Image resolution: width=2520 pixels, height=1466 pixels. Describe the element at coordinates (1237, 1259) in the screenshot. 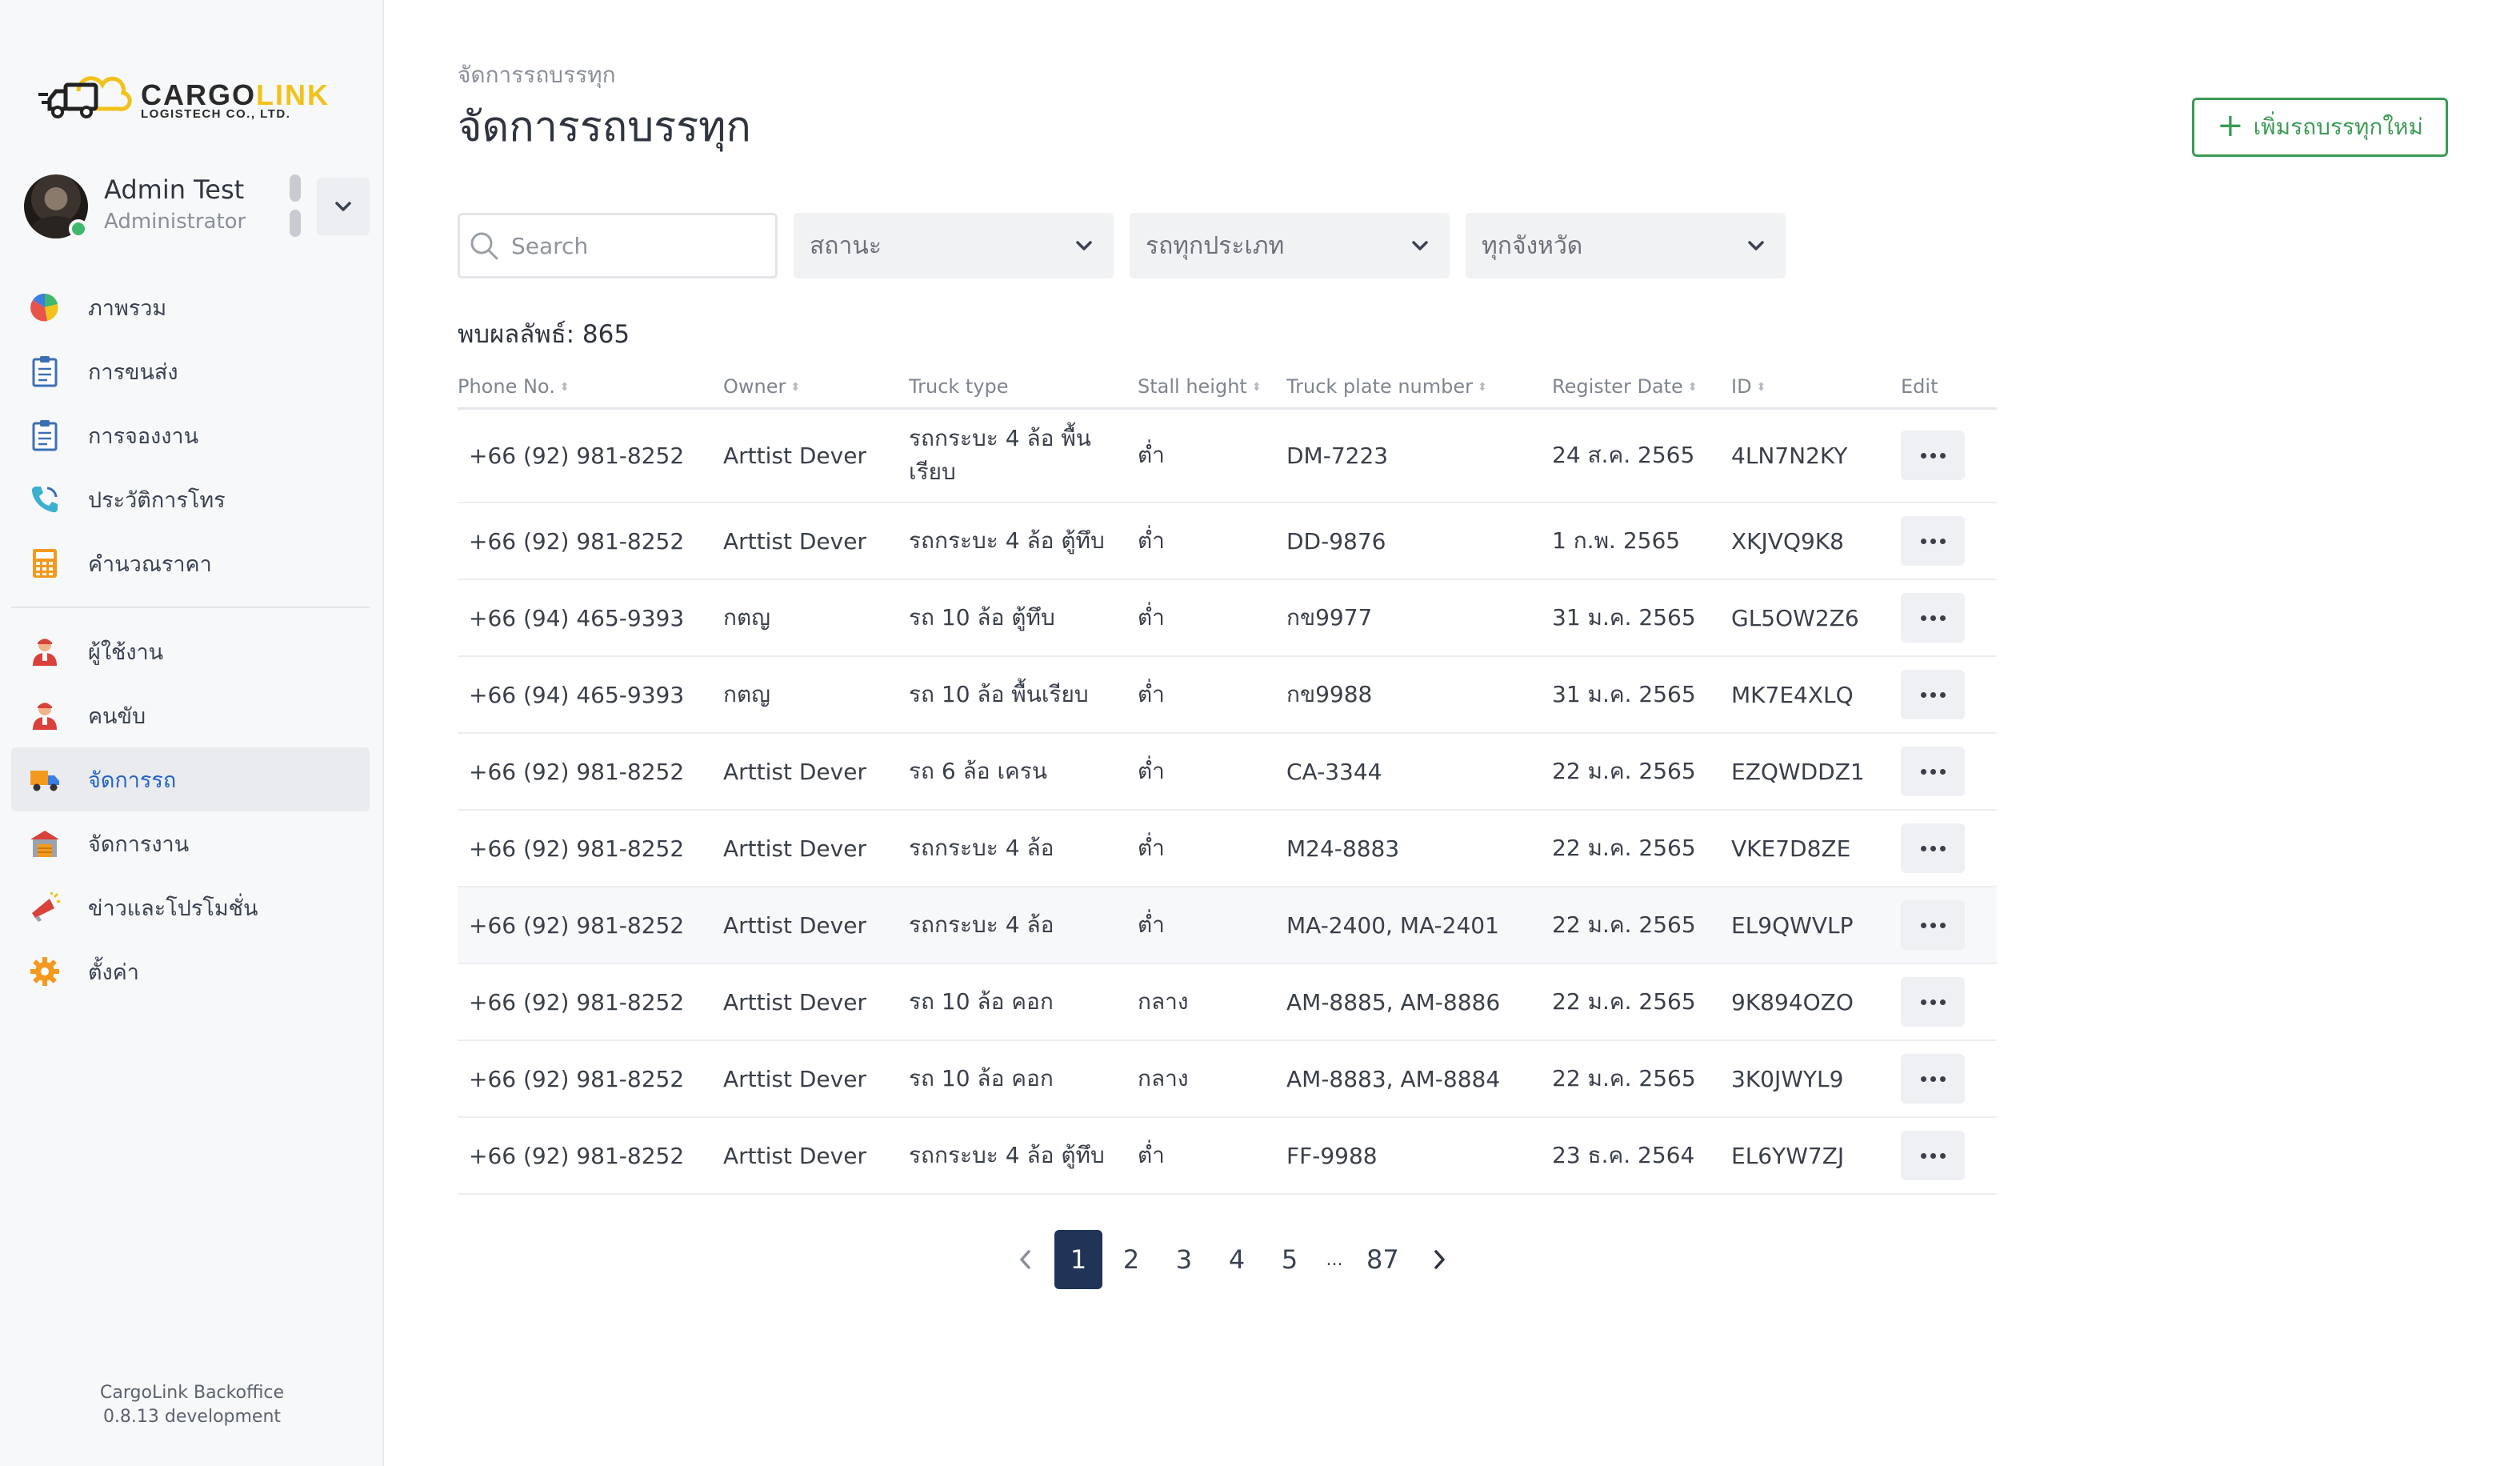

I see `page-button-4: 4` at that location.